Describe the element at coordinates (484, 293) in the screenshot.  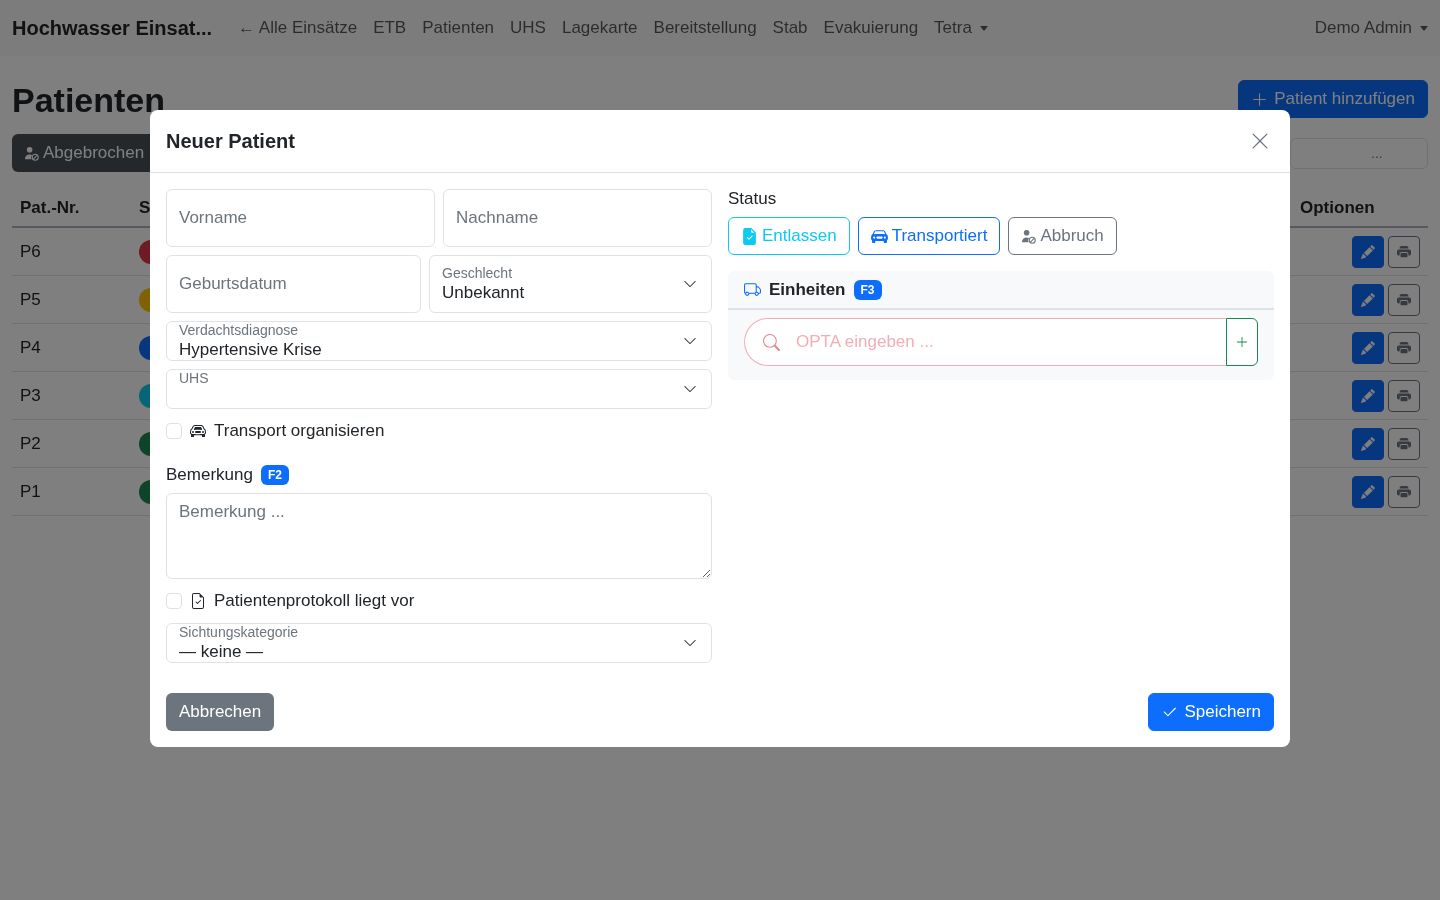
I see `field-value: Unbekannt` at that location.